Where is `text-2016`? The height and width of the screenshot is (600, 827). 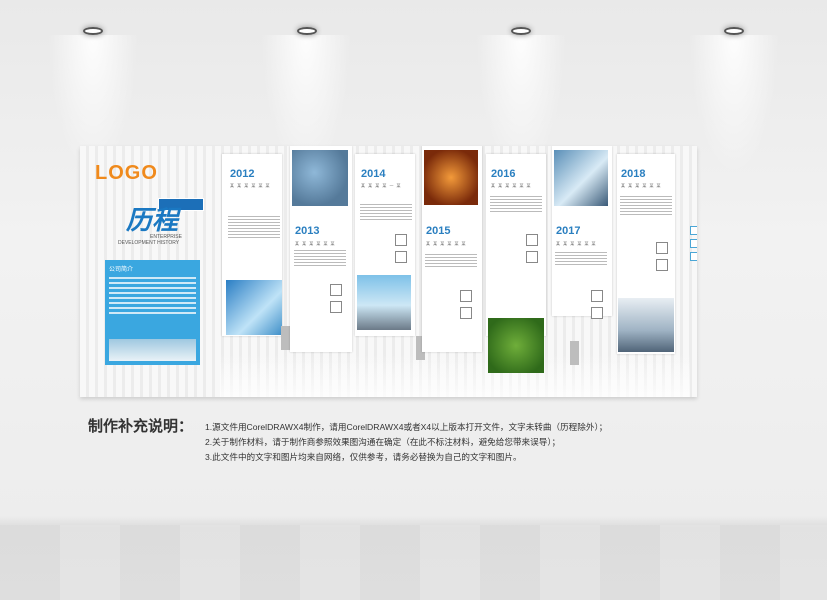
text-2016 is located at coordinates (516, 204).